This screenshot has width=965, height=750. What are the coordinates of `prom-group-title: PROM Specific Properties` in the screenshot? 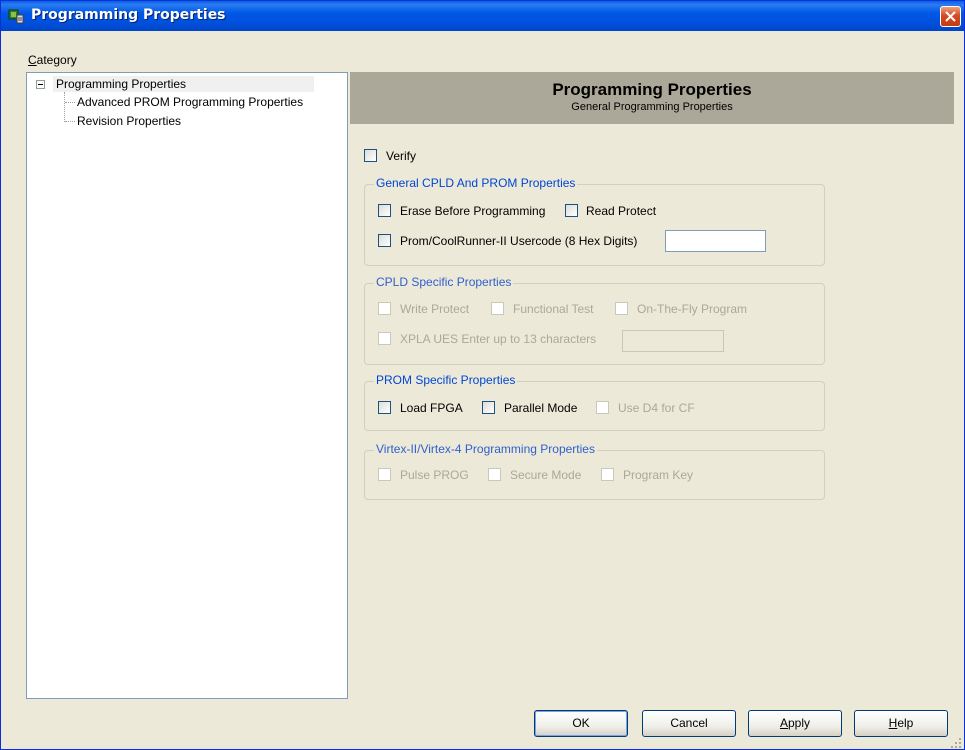 It's located at (446, 380).